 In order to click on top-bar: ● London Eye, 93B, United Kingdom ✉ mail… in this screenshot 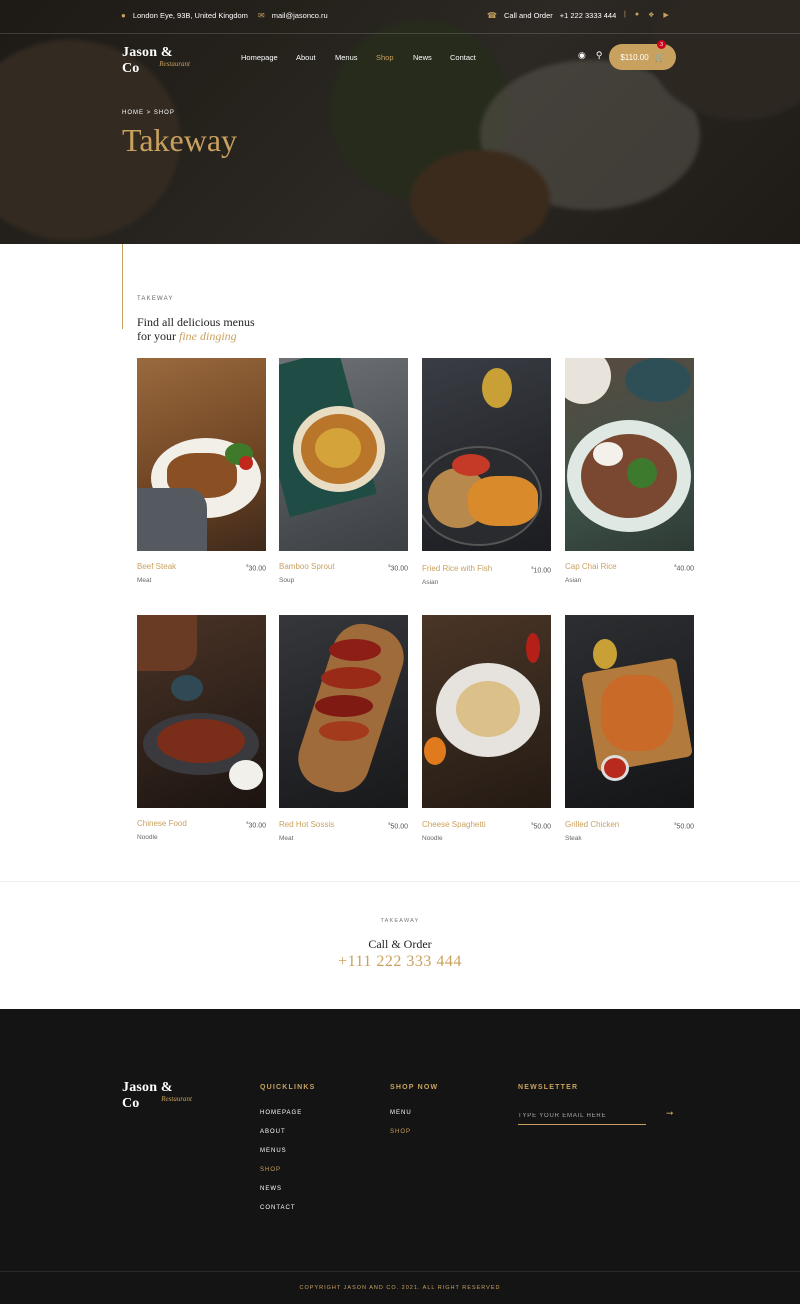, I will do `click(400, 17)`.